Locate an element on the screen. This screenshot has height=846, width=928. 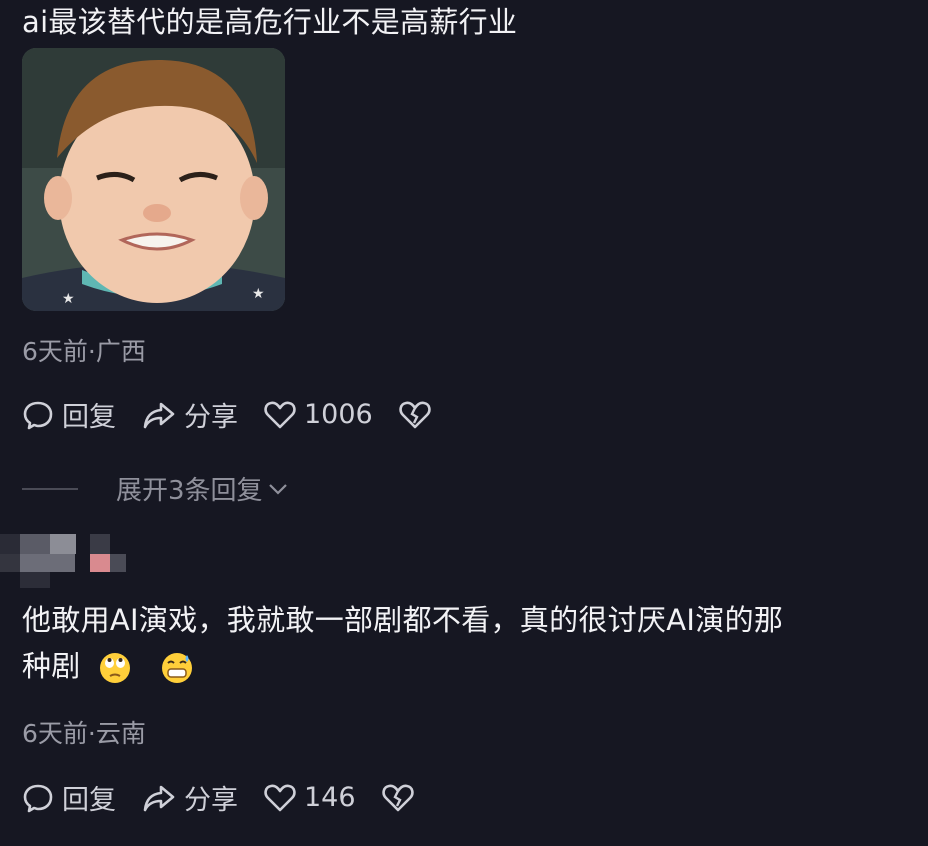
chevron-down-icon is located at coordinates (277, 489).